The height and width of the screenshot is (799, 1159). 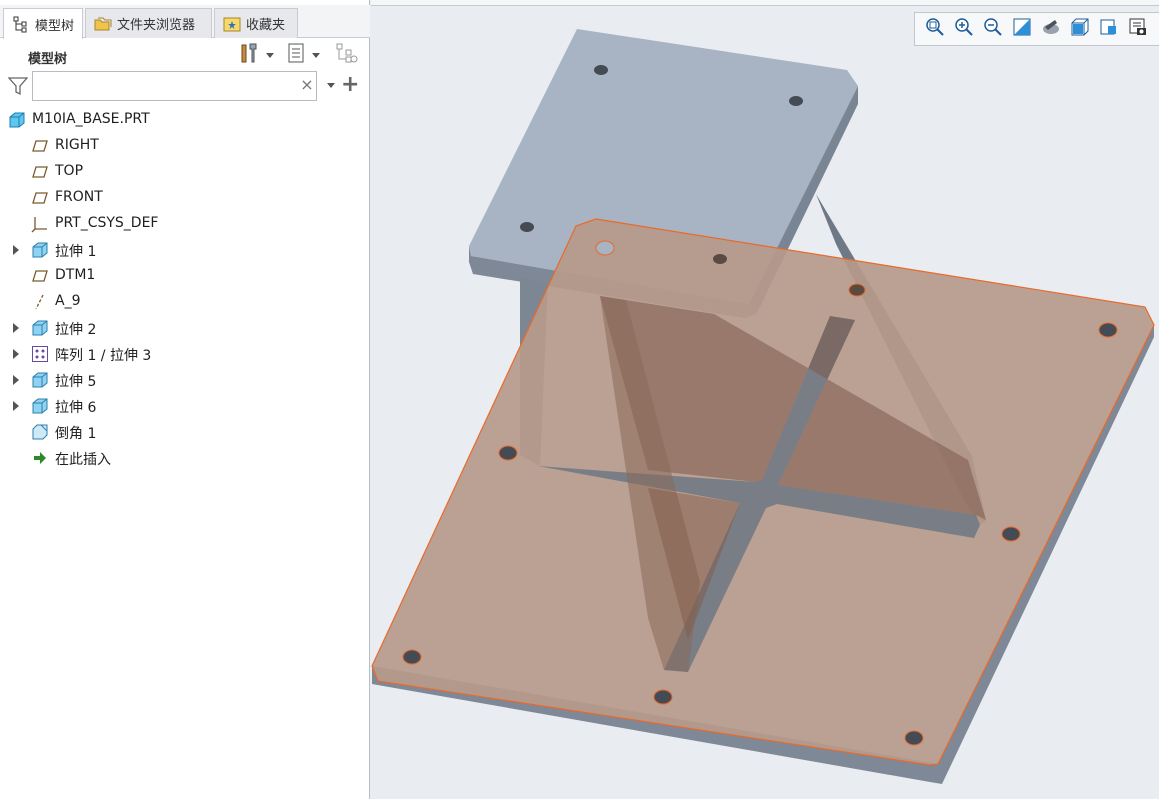 I want to click on zoom-out-icon, so click(x=993, y=29).